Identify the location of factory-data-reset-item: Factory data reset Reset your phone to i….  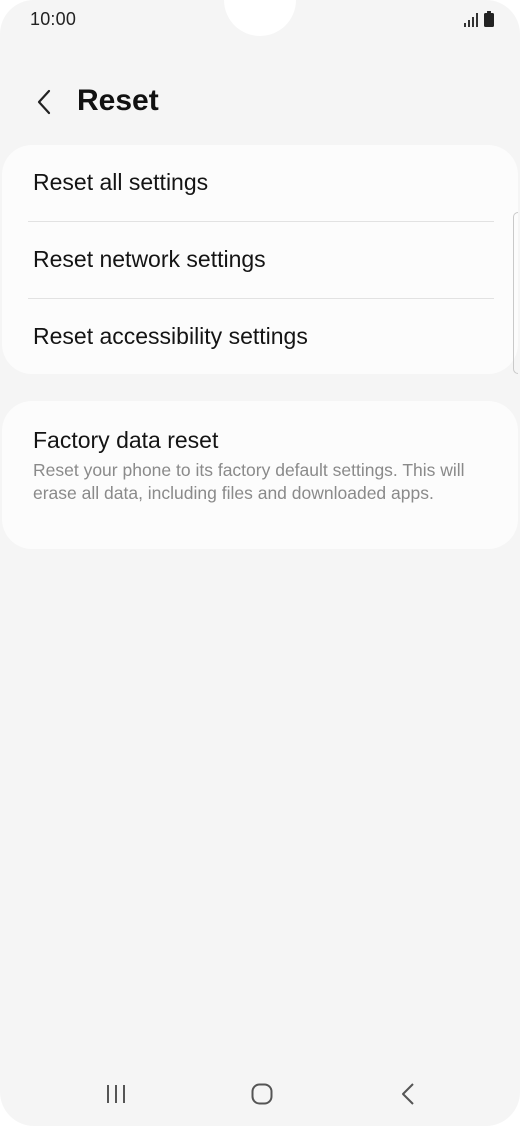
(260, 475).